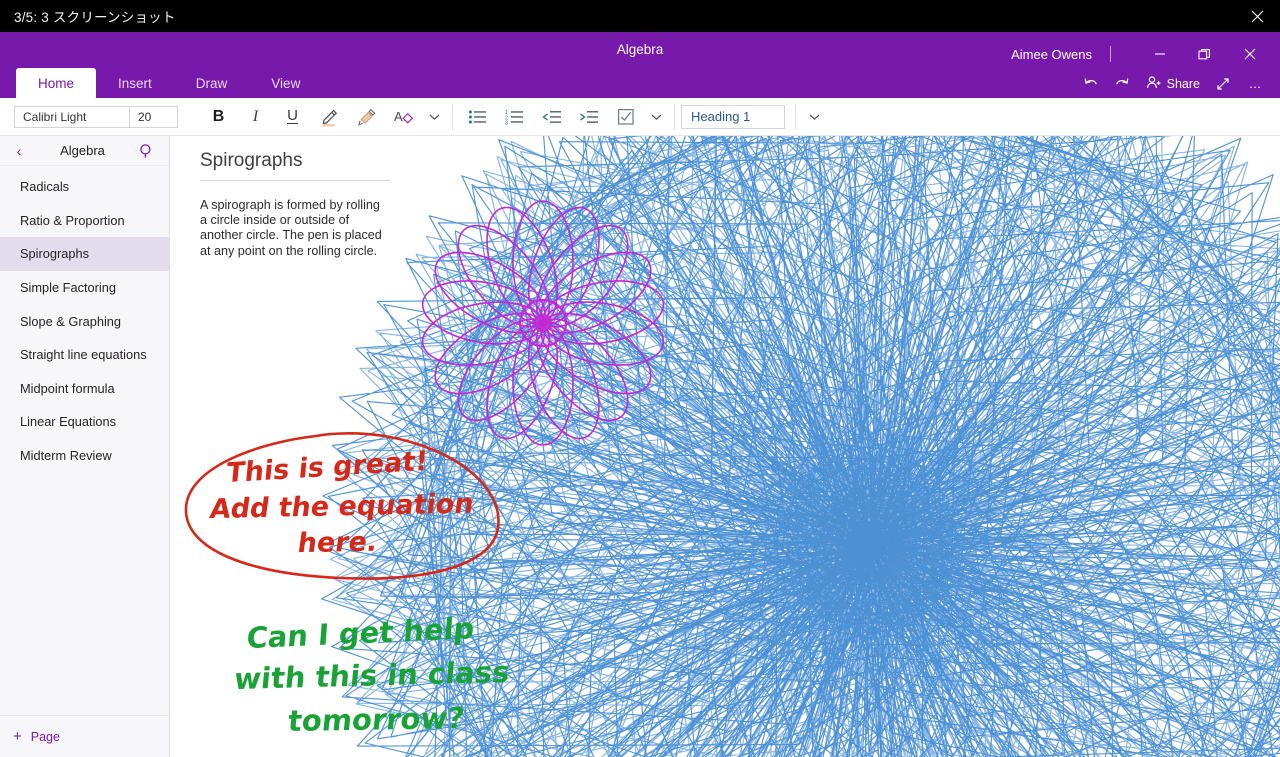 The width and height of the screenshot is (1280, 757). Describe the element at coordinates (72, 117) in the screenshot. I see `font-name-input: Calibri Light` at that location.